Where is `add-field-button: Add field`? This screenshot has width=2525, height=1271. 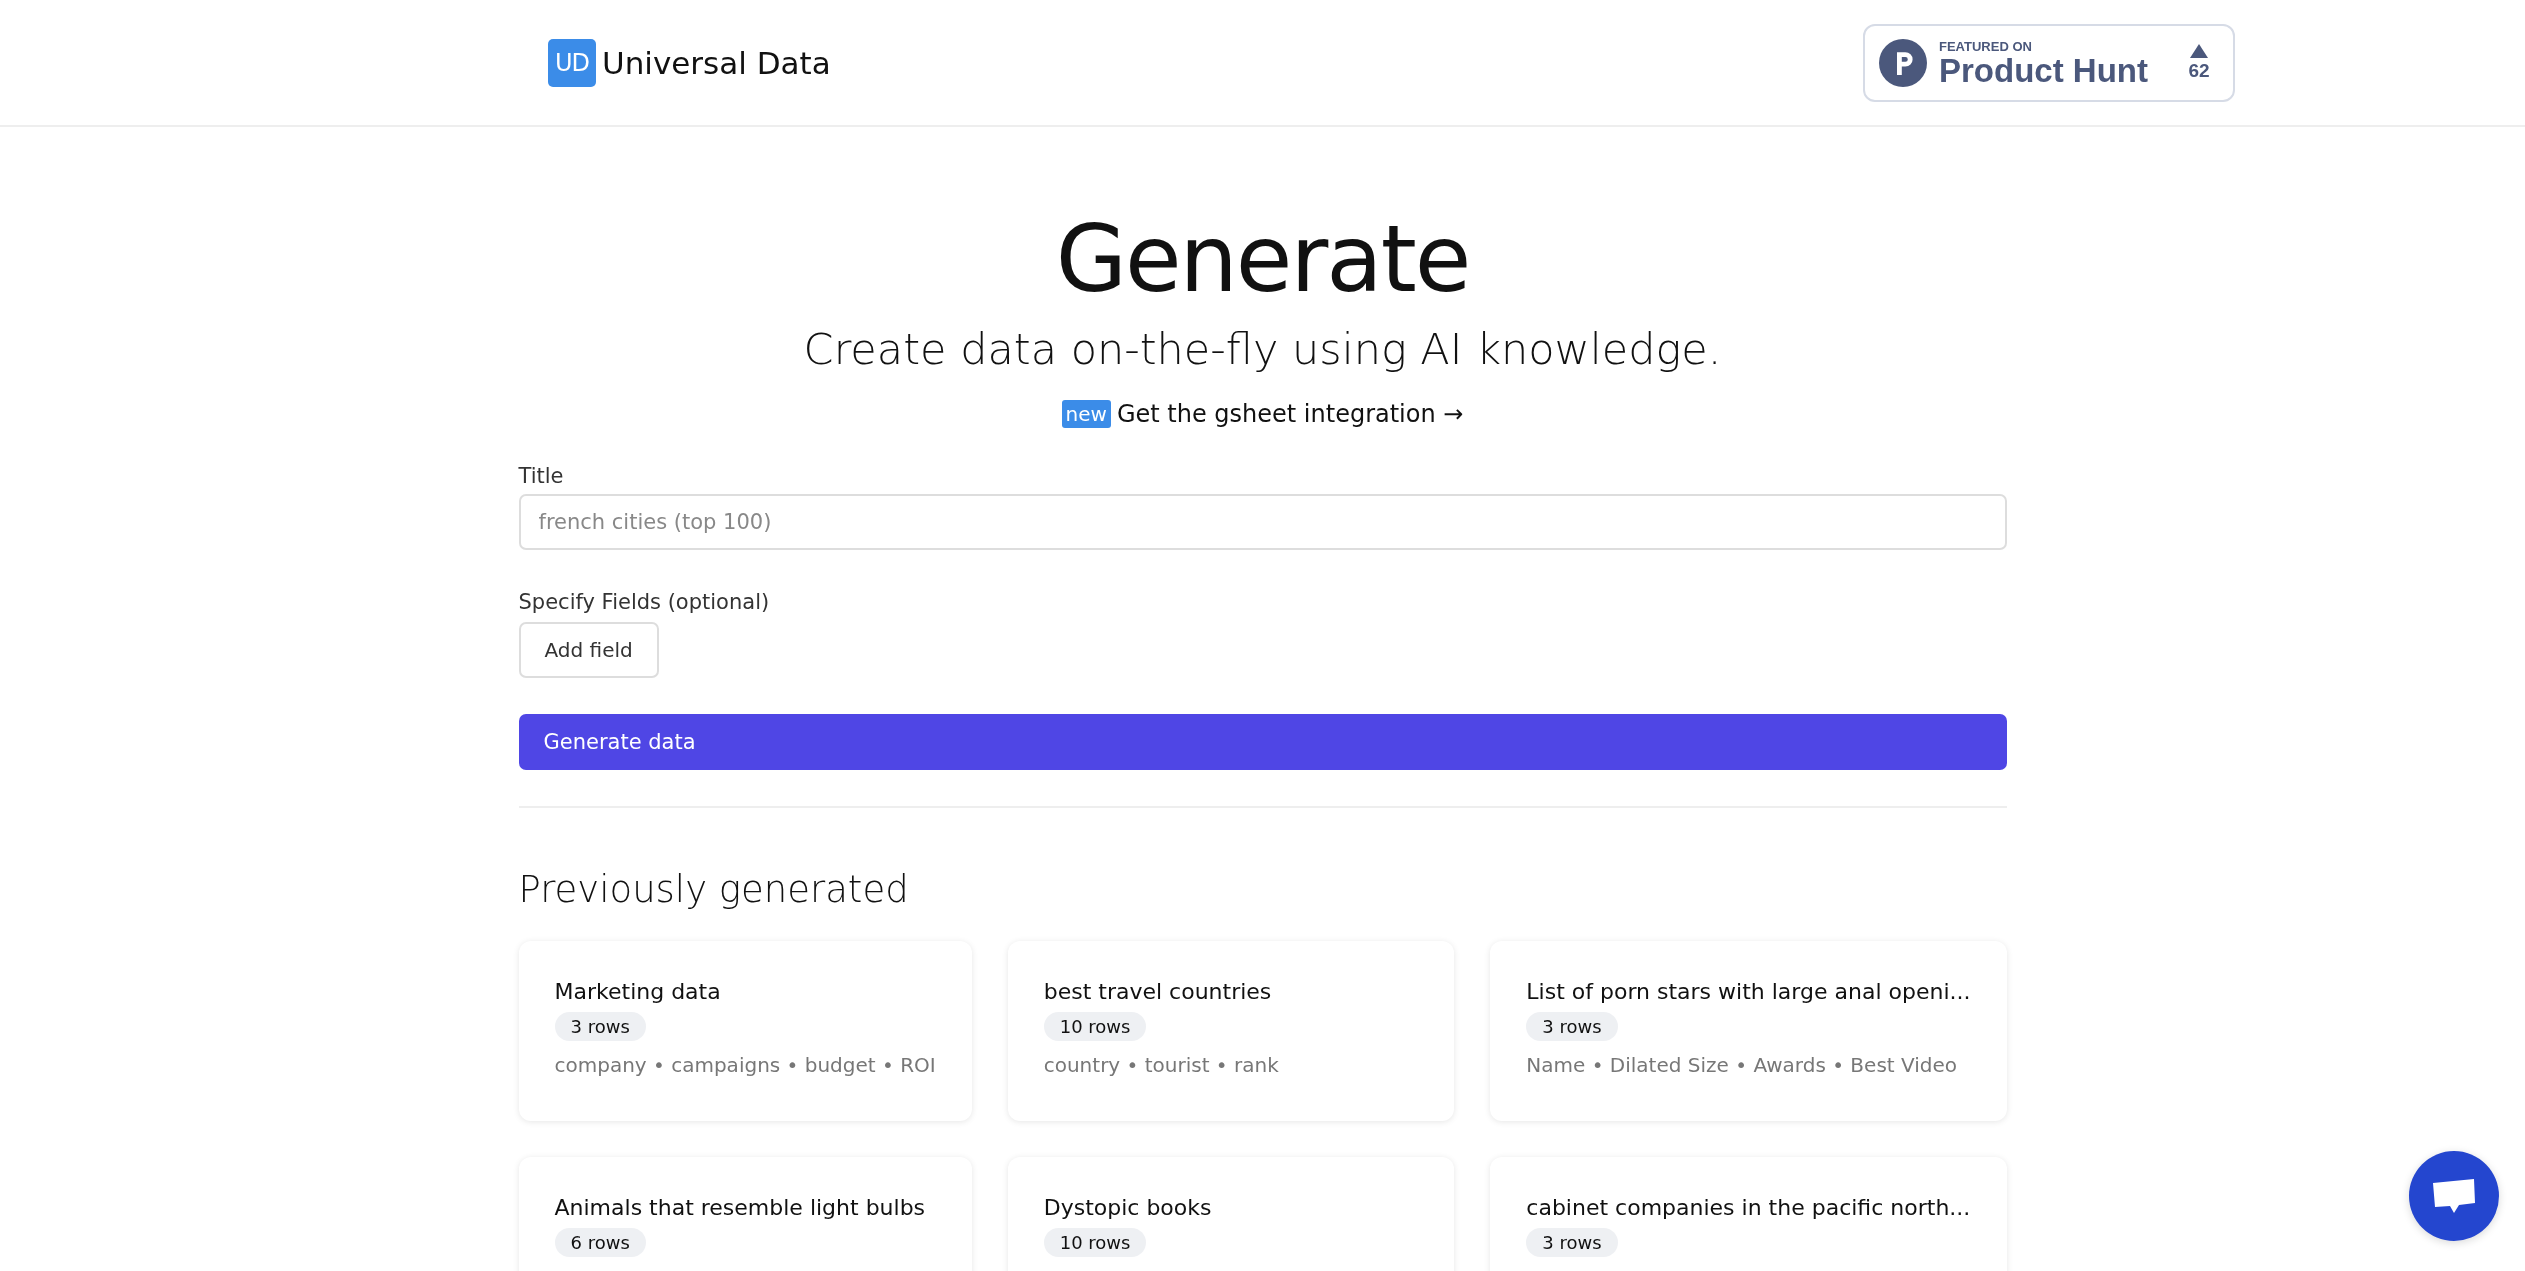 add-field-button: Add field is located at coordinates (588, 650).